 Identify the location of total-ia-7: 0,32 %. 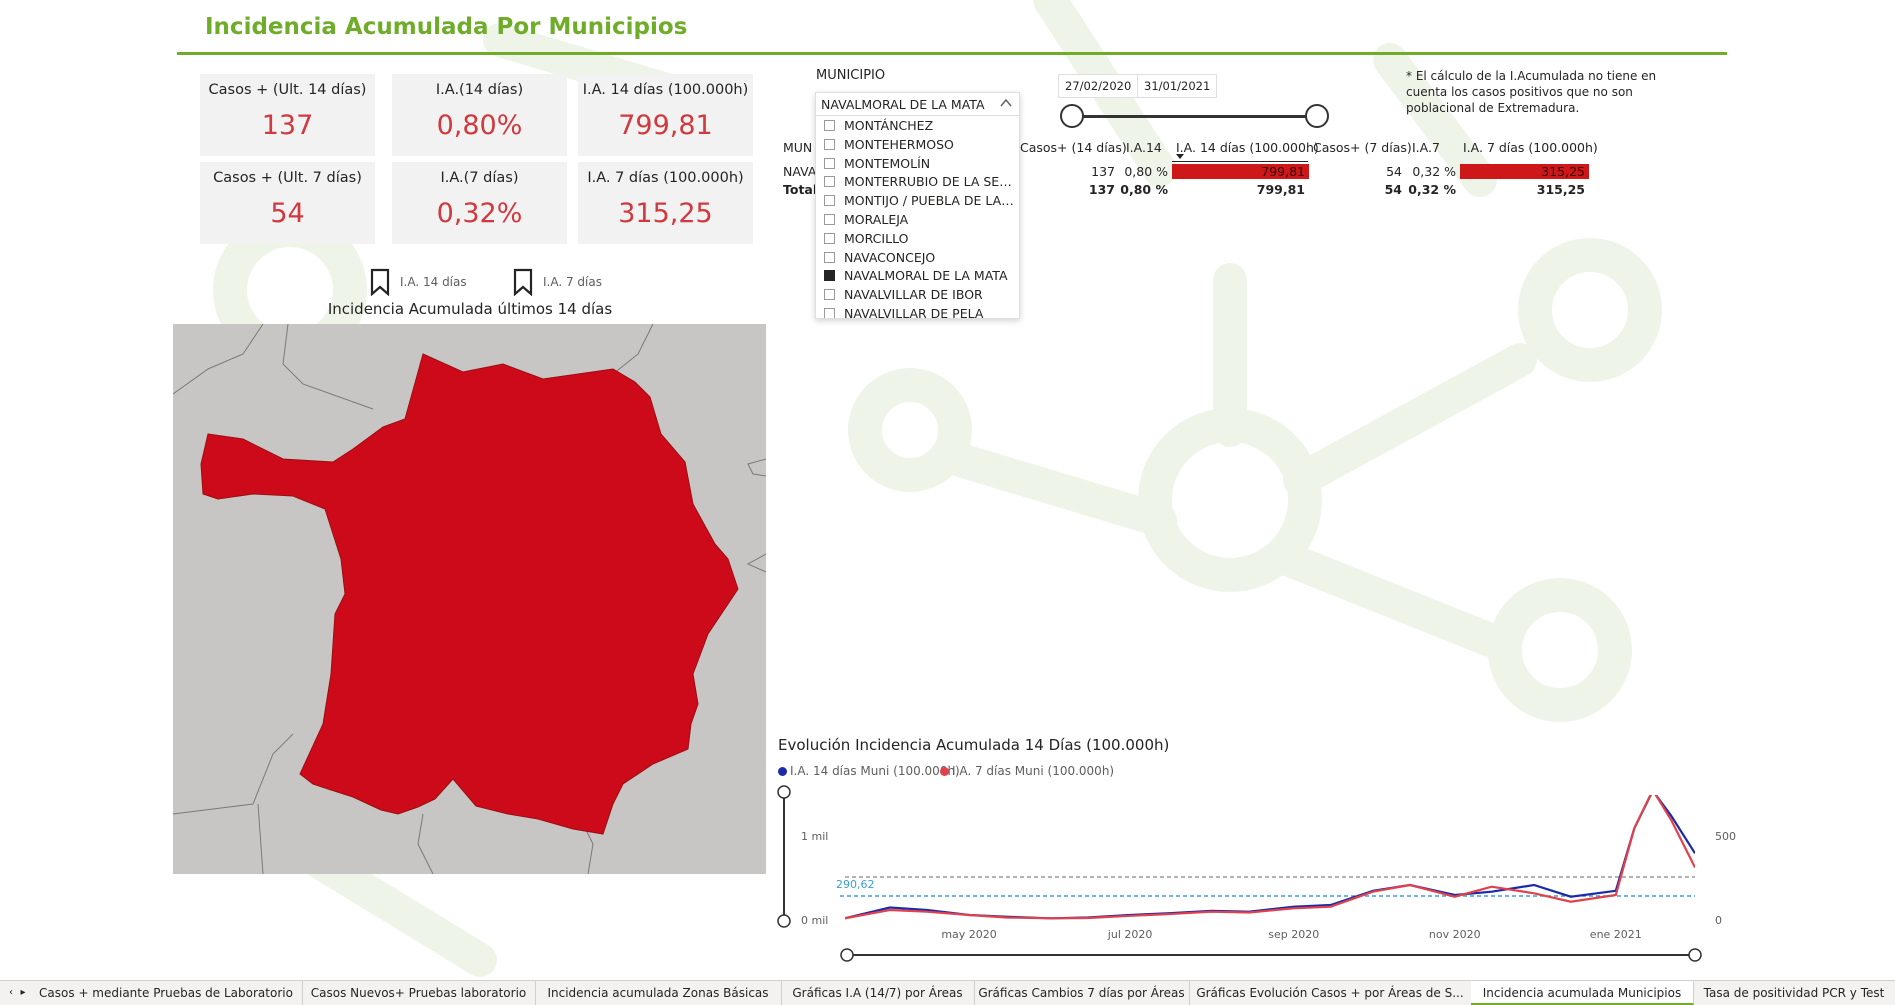
(1432, 189).